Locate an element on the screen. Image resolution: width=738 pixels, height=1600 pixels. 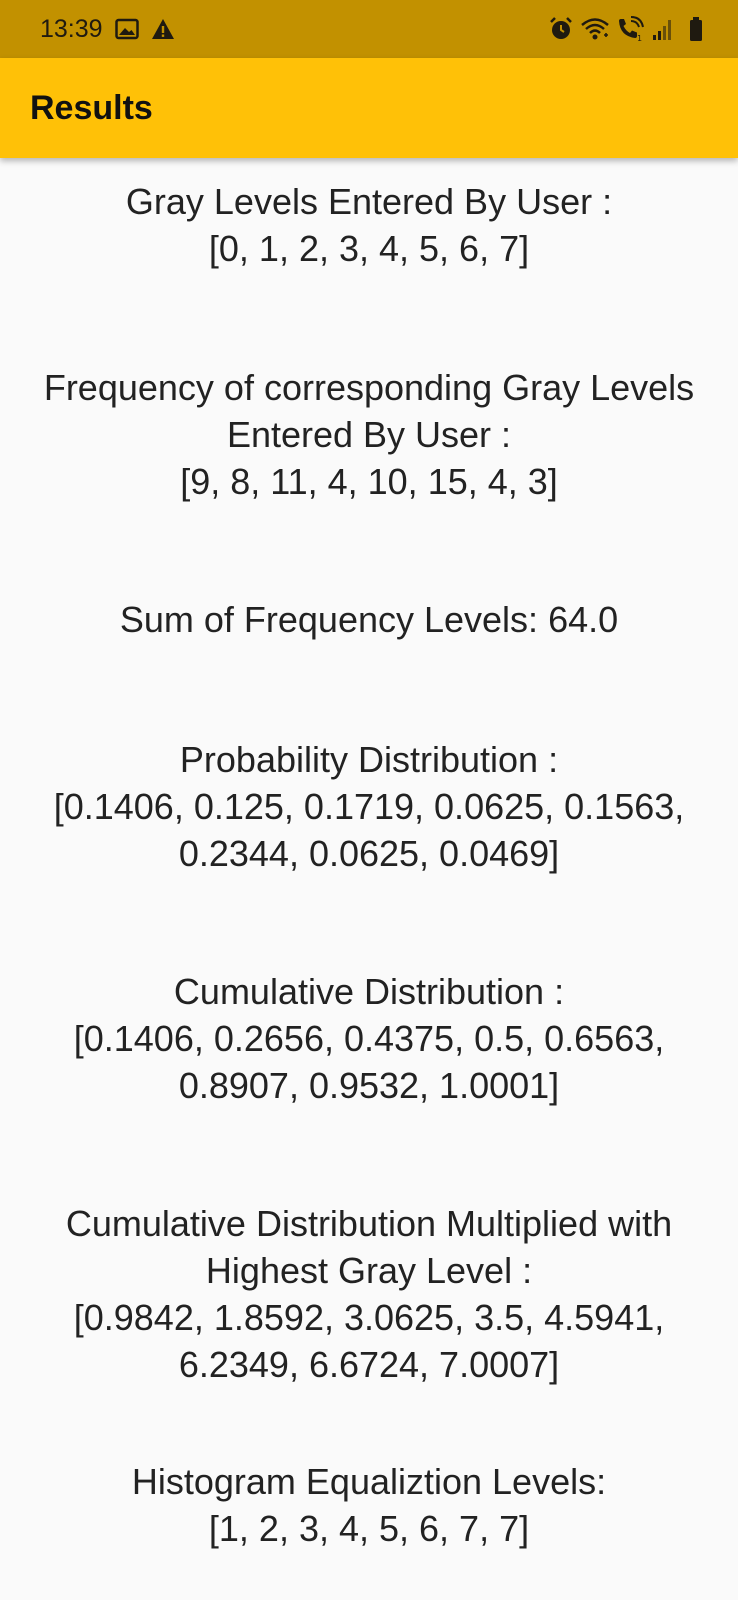
svg-text: 1 is located at coordinates (639, 38).